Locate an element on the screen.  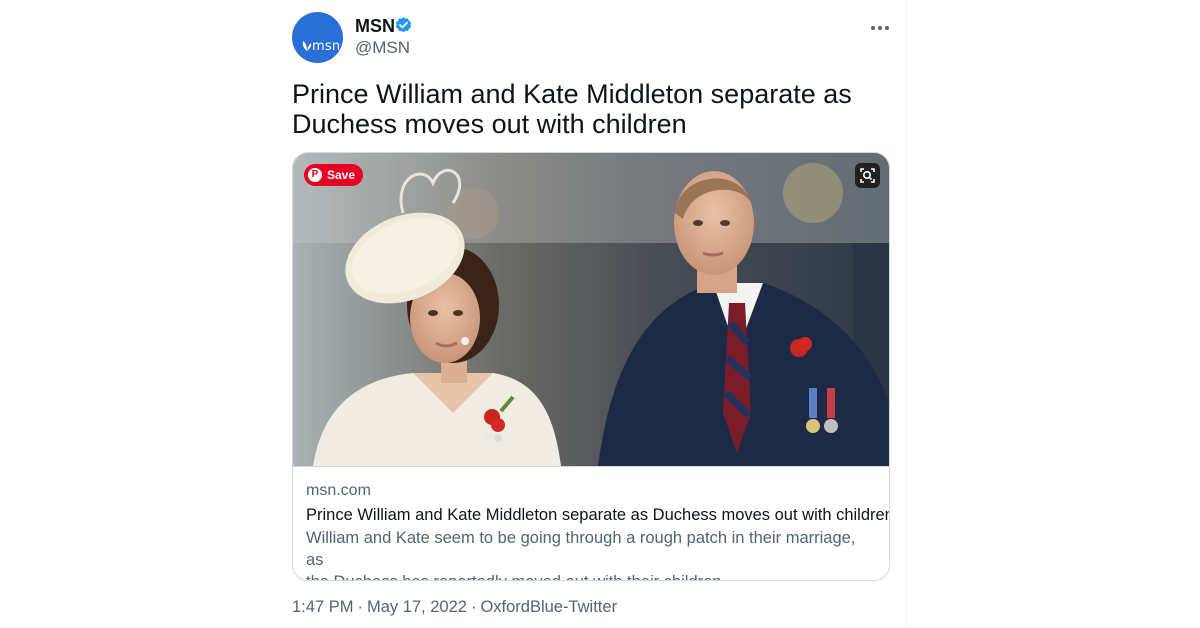
pinterest-save-button: P Save is located at coordinates (334, 175).